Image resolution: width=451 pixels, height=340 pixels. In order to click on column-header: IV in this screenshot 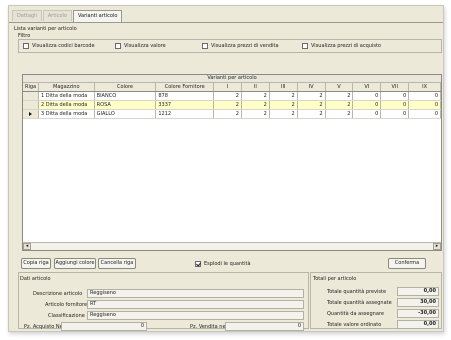, I will do `click(312, 87)`.